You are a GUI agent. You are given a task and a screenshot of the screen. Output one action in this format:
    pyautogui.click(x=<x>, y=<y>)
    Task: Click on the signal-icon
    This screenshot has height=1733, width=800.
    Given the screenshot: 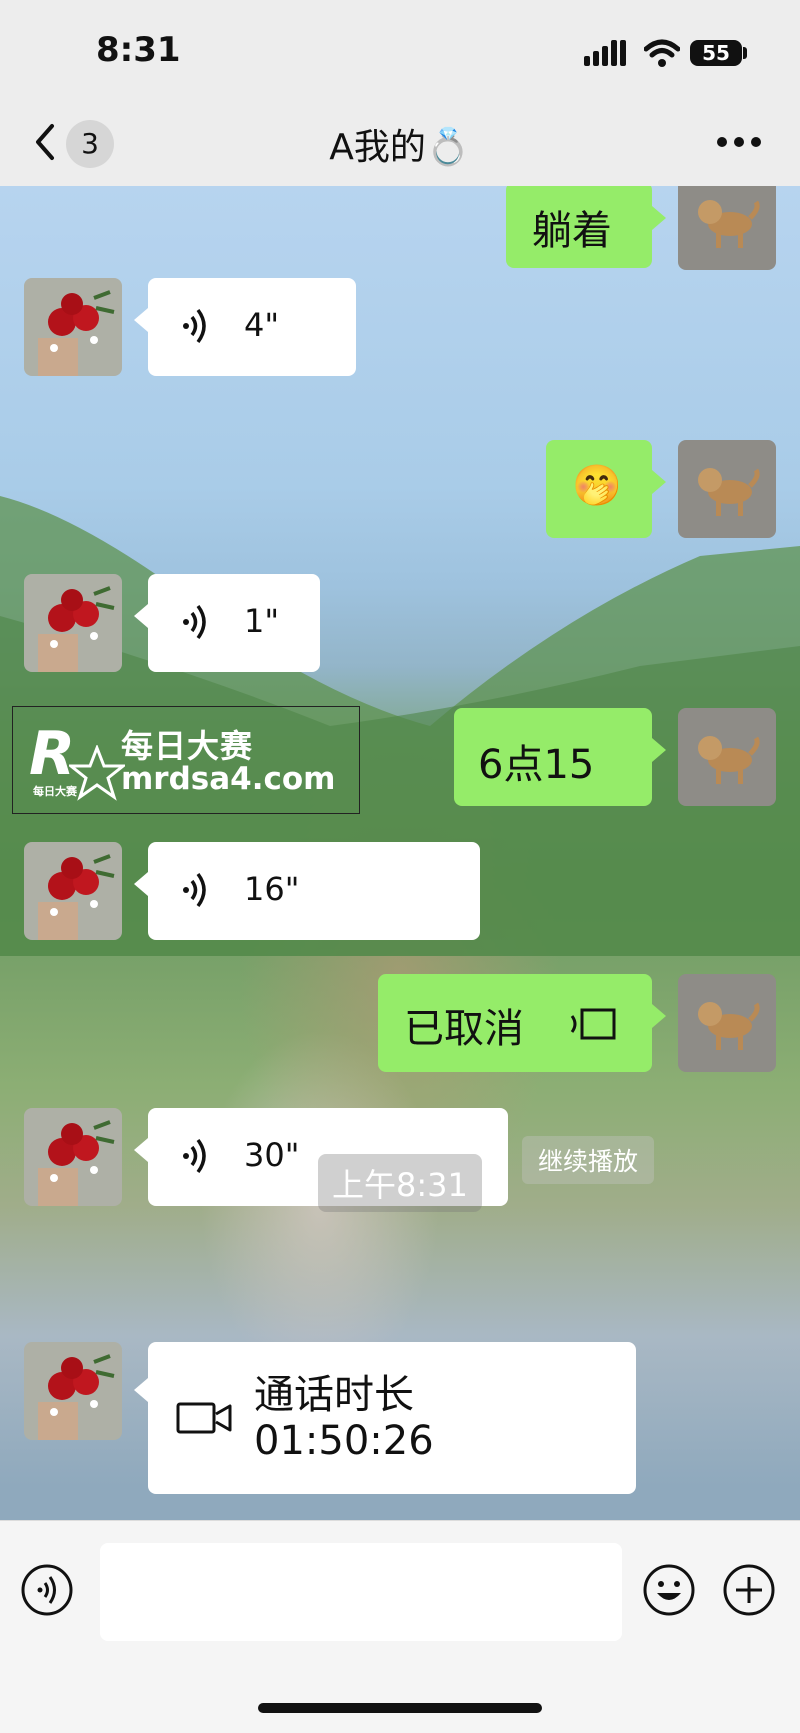 What is the action you would take?
    pyautogui.click(x=605, y=53)
    